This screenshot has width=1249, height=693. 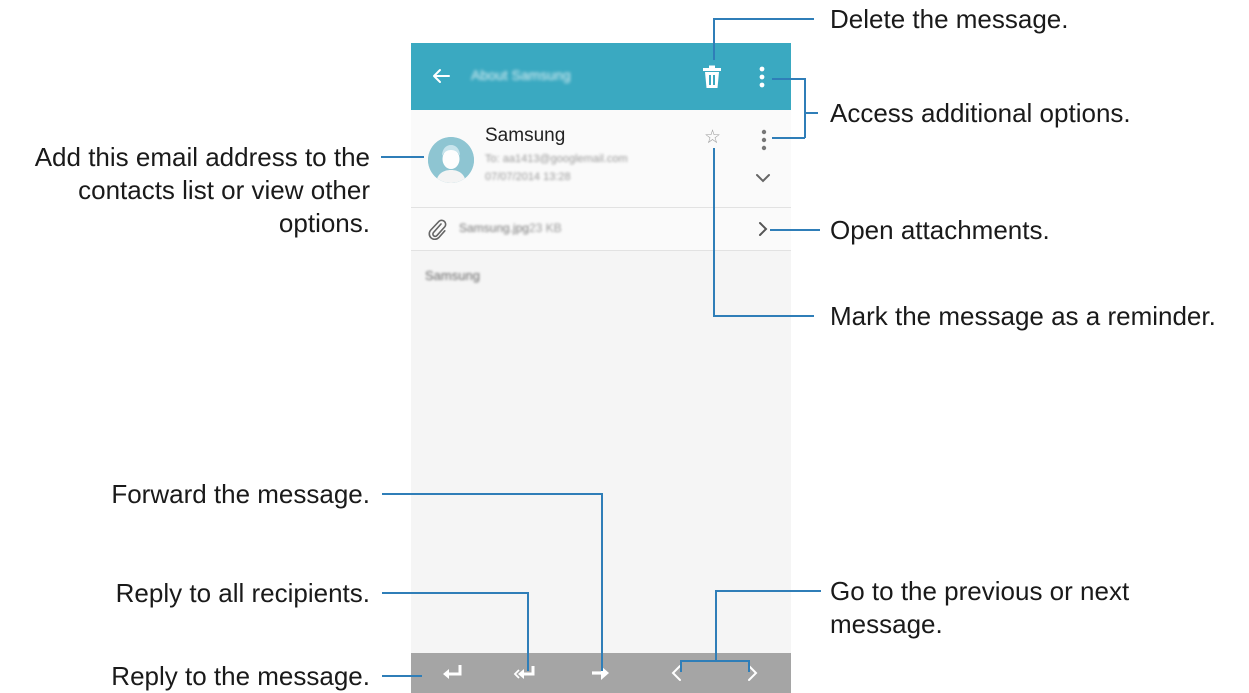 I want to click on paperclip-icon, so click(x=437, y=229).